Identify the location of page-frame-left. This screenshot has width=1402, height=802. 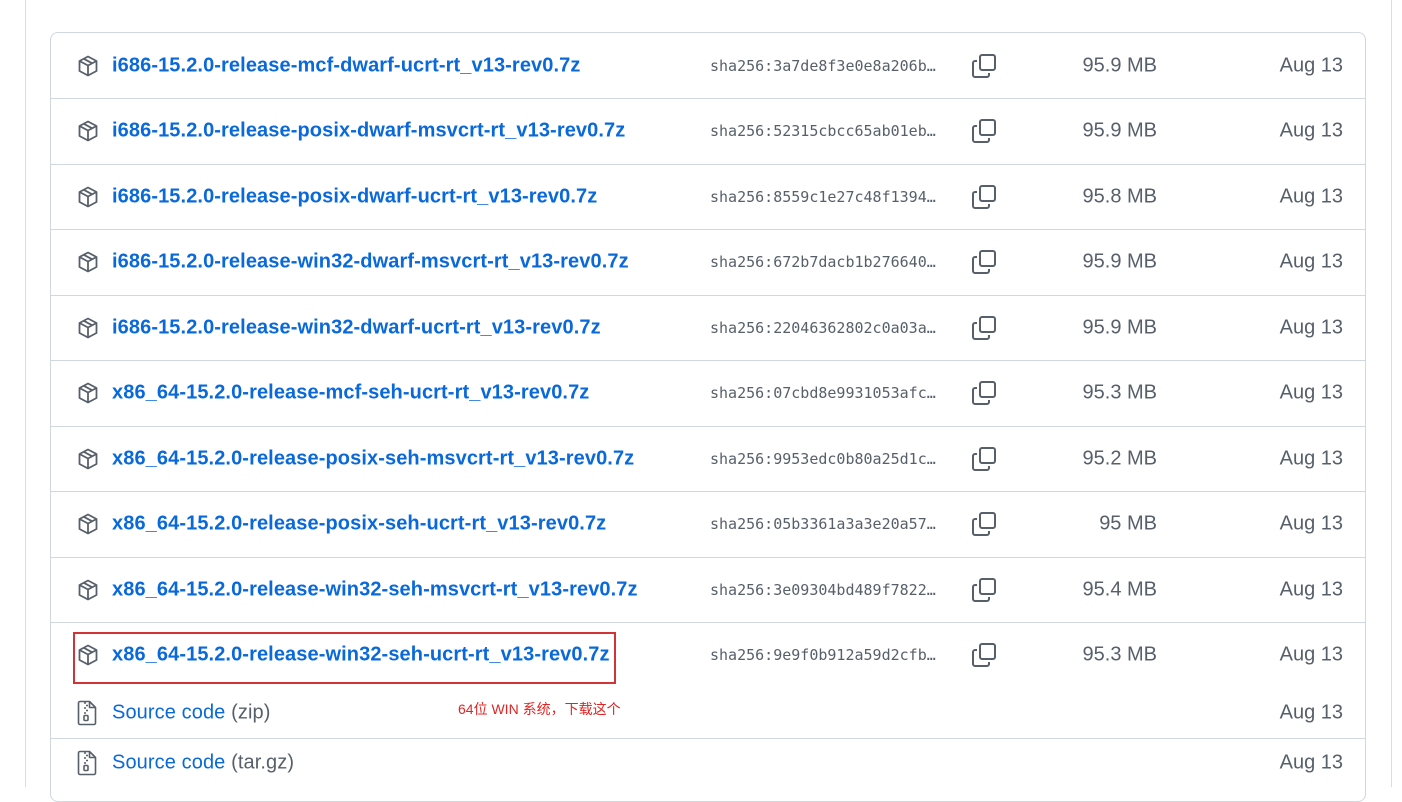
(25, 393).